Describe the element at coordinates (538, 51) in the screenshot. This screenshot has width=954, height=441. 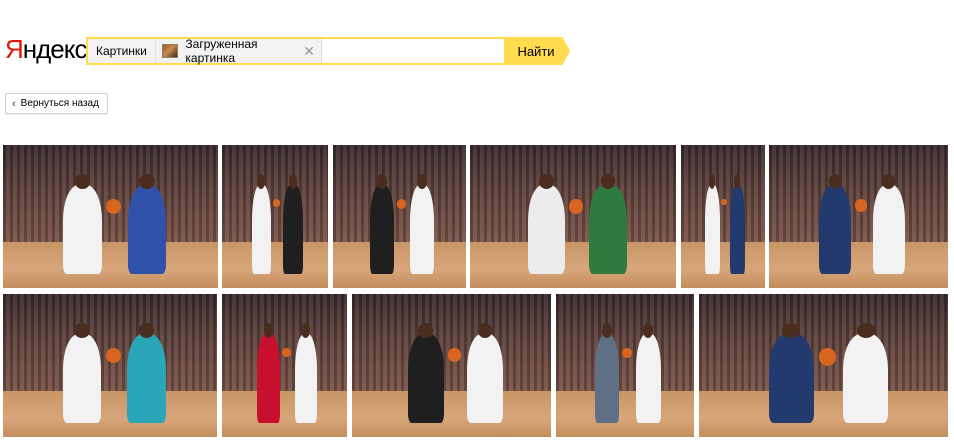
I see `find-button: Найти` at that location.